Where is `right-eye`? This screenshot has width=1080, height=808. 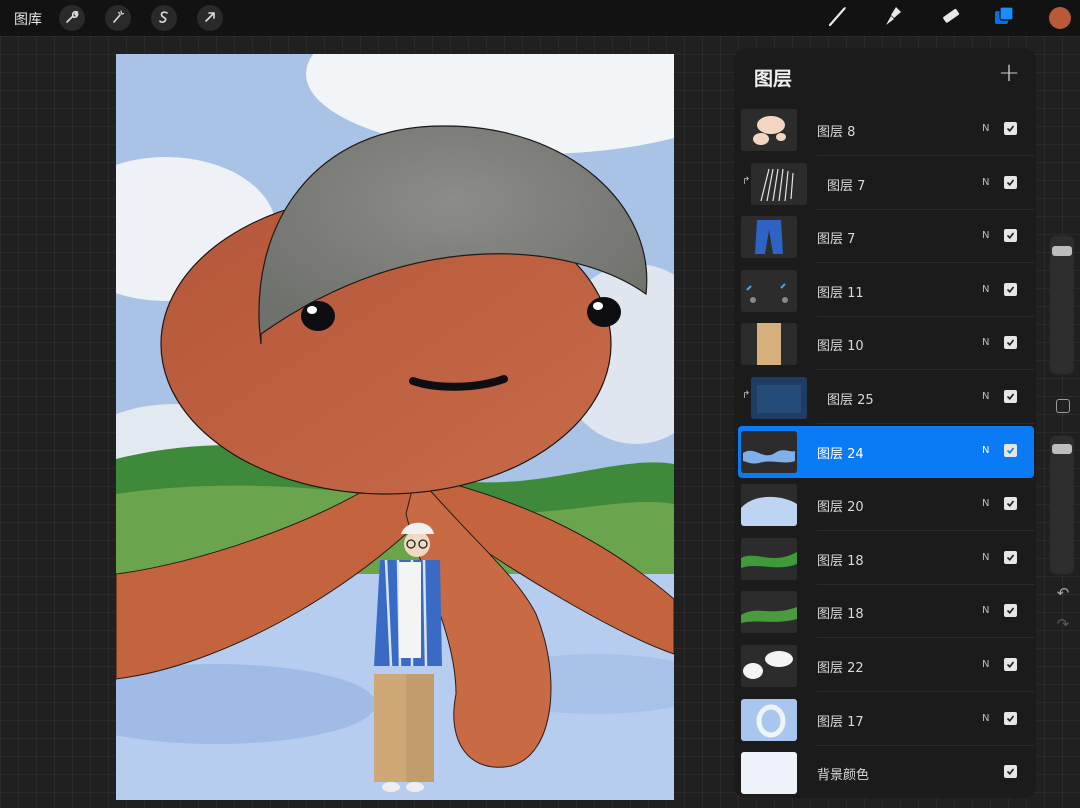
right-eye is located at coordinates (604, 312).